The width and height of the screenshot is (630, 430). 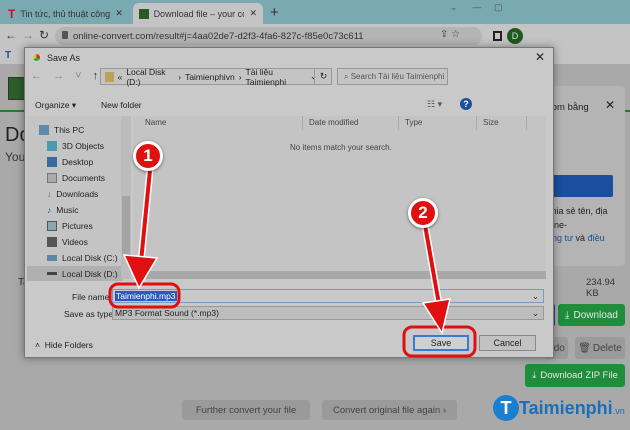 I want to click on step-2-badge: 2, so click(x=423, y=213).